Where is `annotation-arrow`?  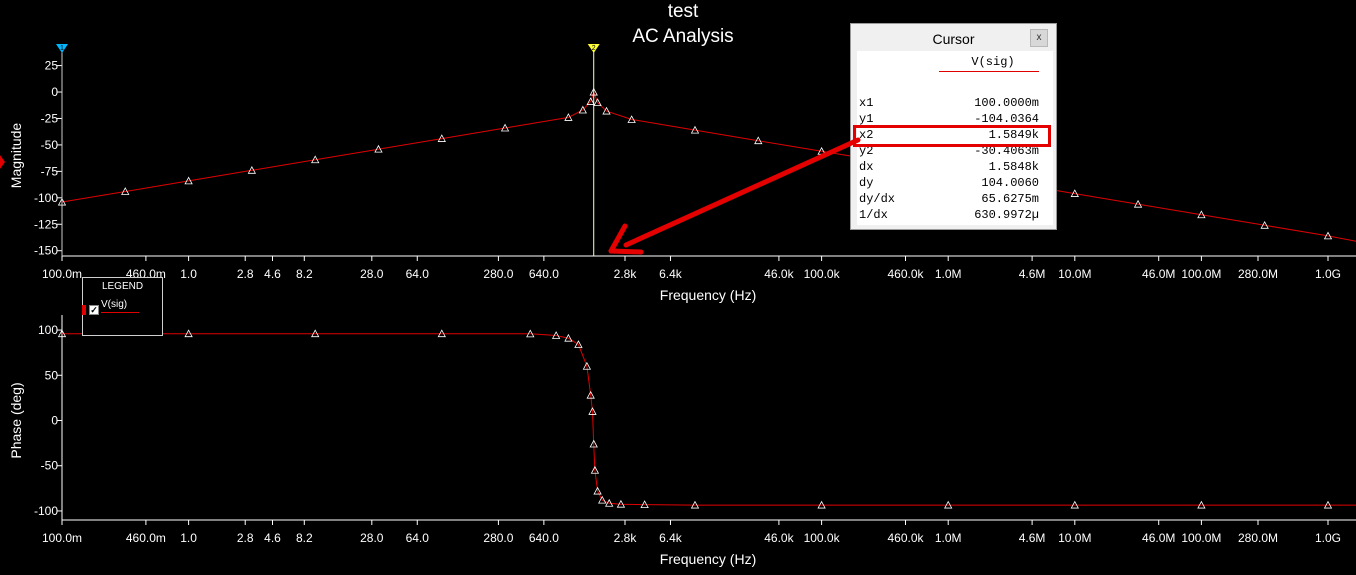
annotation-arrow is located at coordinates (734, 196).